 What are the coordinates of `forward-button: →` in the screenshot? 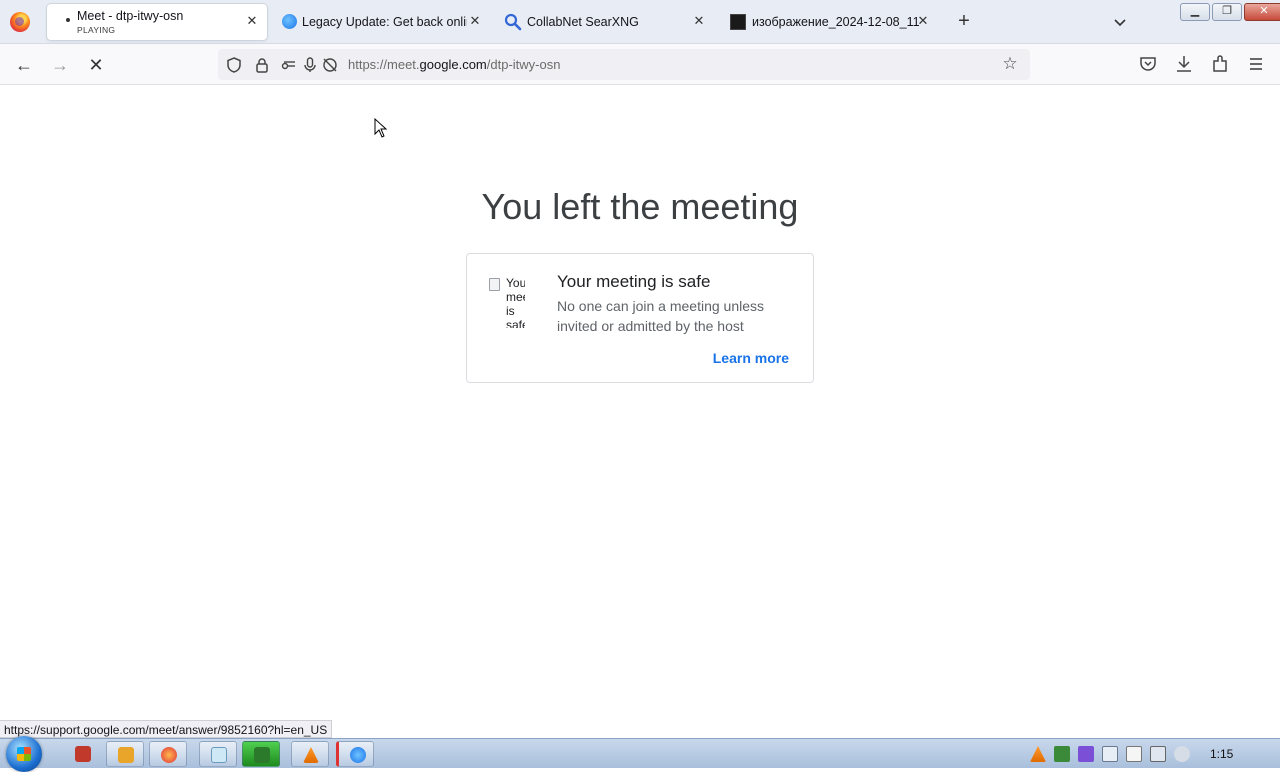 It's located at (60, 65).